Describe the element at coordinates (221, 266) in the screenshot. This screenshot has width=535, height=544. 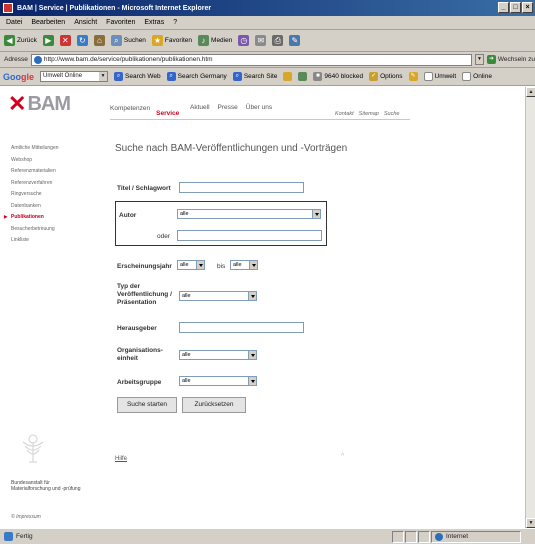
I see `bis-label: bis` at that location.